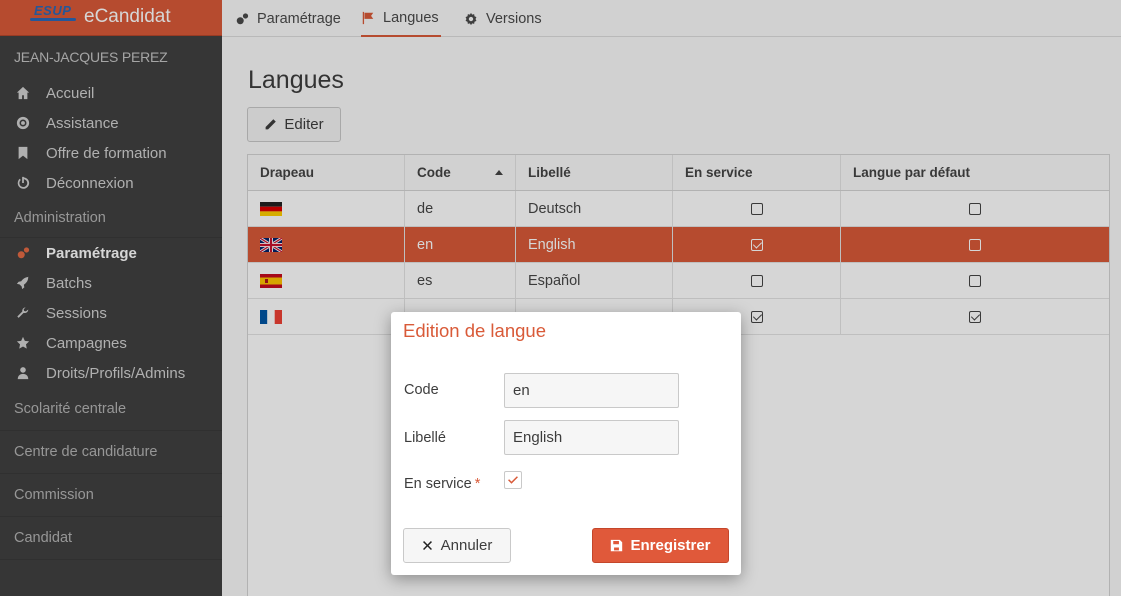 This screenshot has height=596, width=1121. I want to click on floppy-icon, so click(617, 545).